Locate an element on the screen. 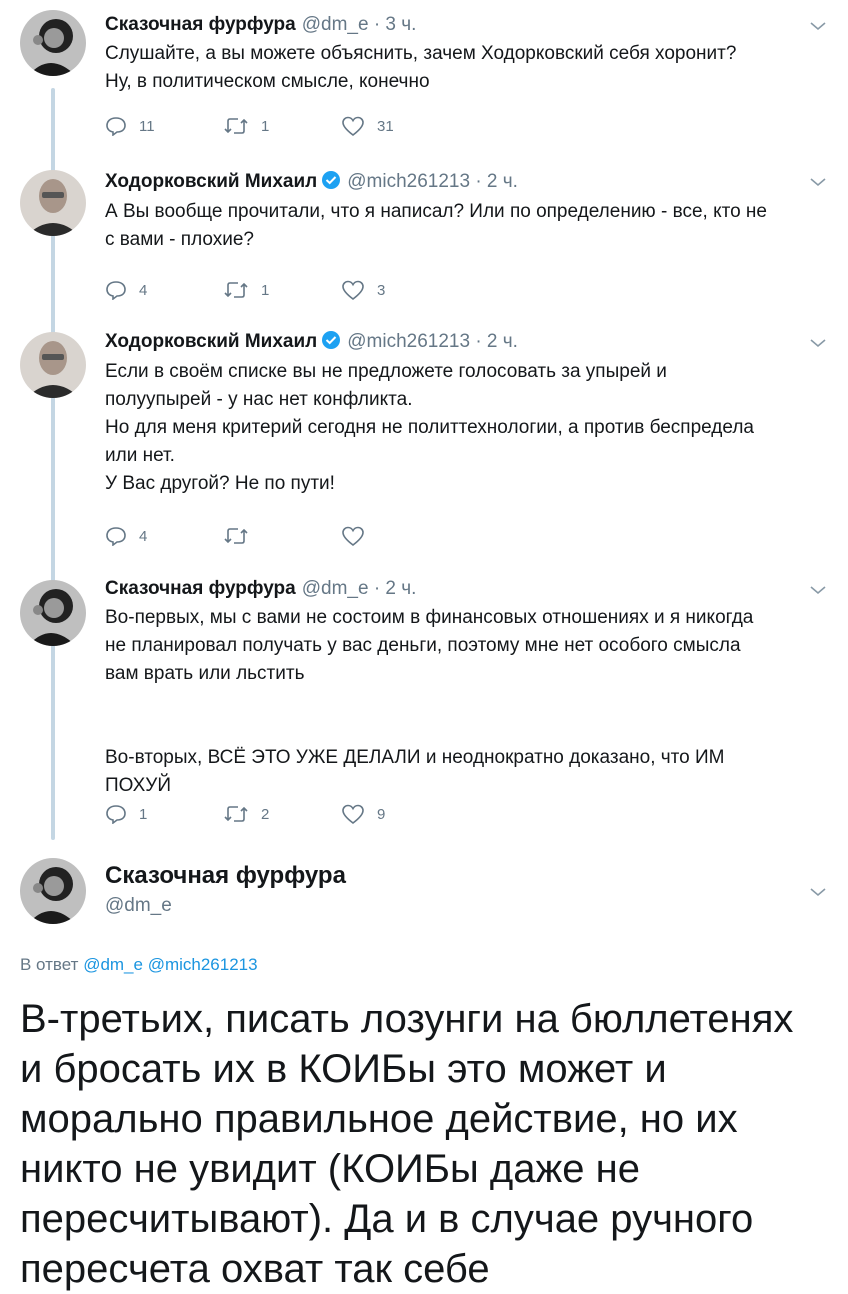 The height and width of the screenshot is (1294, 848). tweet-actions: 1 2 9 is located at coordinates (282, 814).